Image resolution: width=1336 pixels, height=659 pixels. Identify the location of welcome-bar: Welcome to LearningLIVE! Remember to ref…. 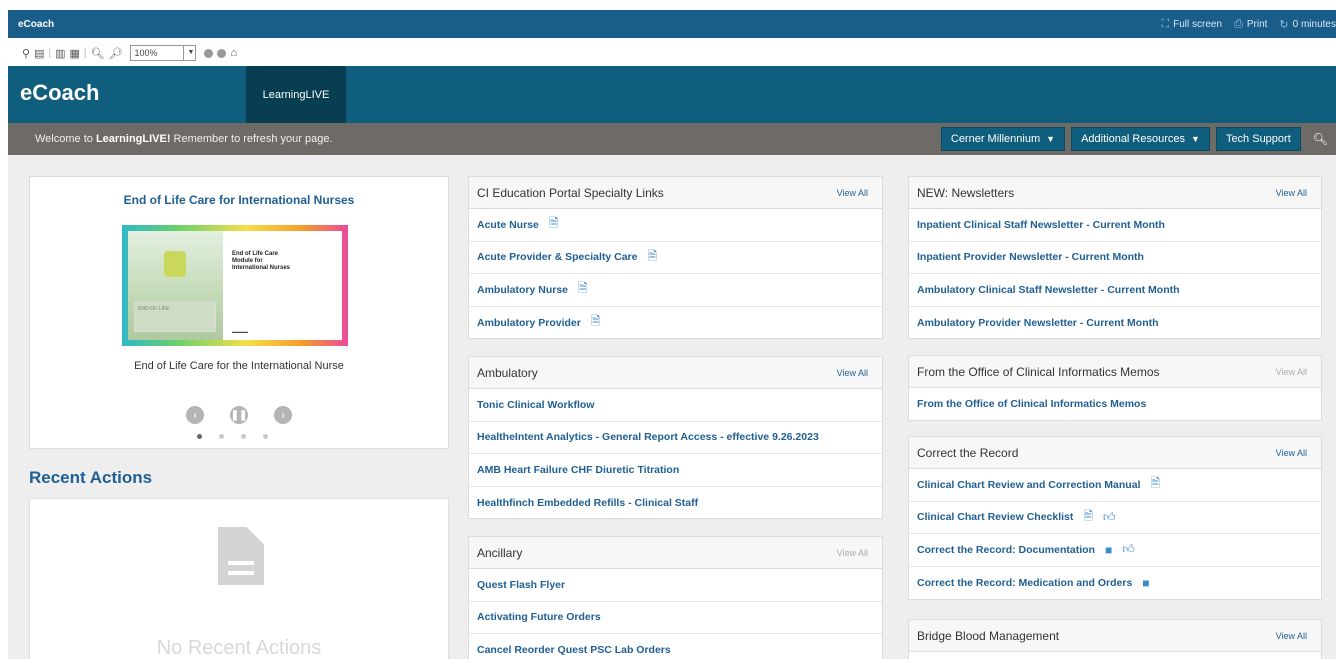
(672, 139).